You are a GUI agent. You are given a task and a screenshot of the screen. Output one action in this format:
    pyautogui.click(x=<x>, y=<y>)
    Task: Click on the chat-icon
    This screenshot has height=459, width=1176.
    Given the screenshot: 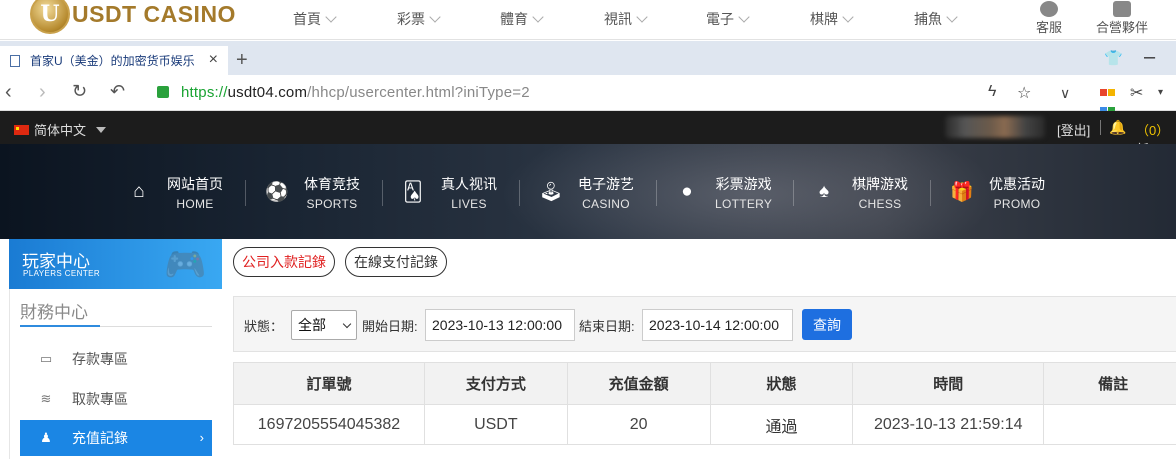 What is the action you would take?
    pyautogui.click(x=1049, y=9)
    